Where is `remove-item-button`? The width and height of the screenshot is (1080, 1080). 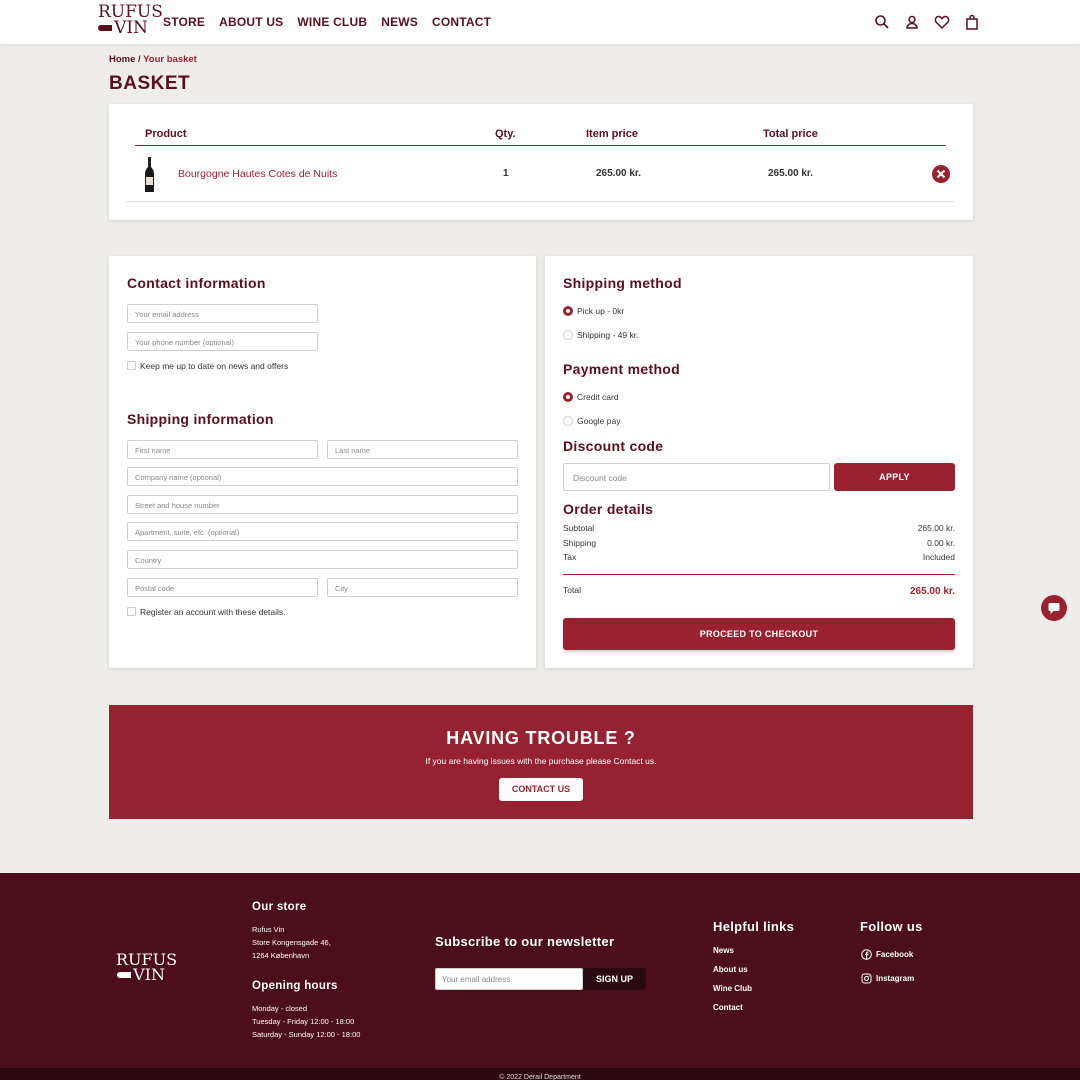
remove-item-button is located at coordinates (941, 174).